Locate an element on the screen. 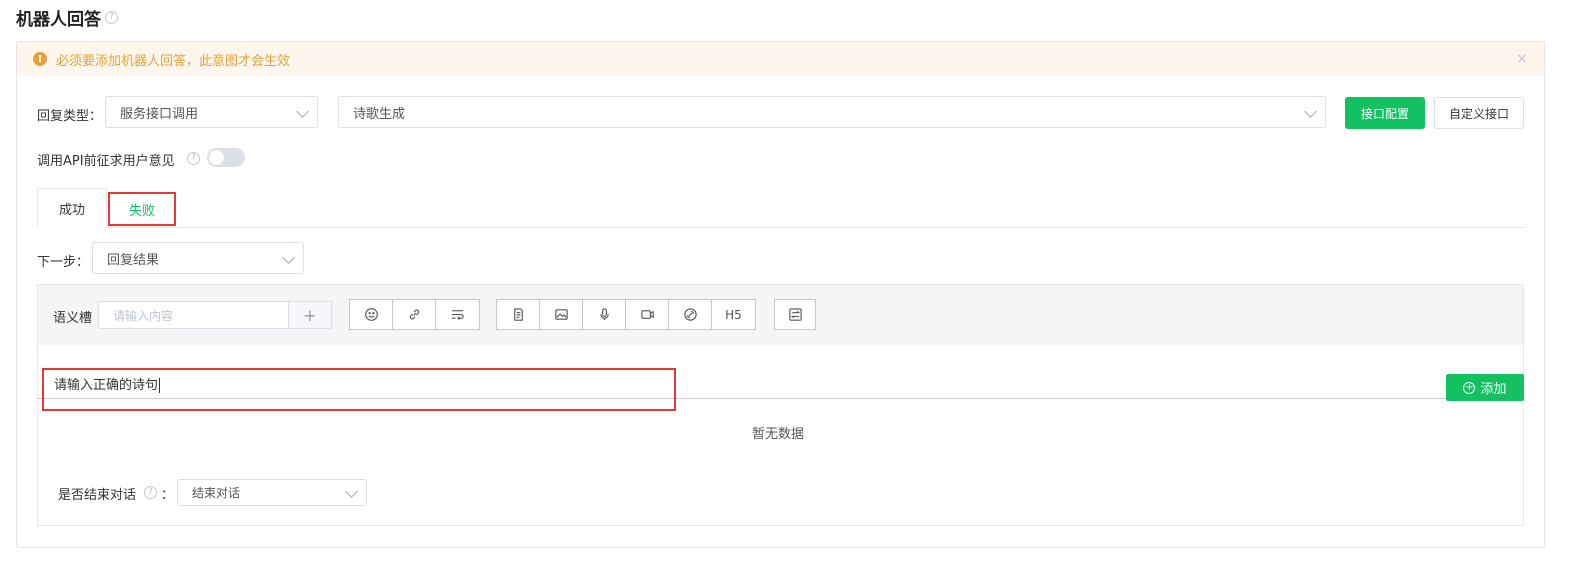  editor-toolbar: 语义槽 请输入内容 + H5 is located at coordinates (780, 315).